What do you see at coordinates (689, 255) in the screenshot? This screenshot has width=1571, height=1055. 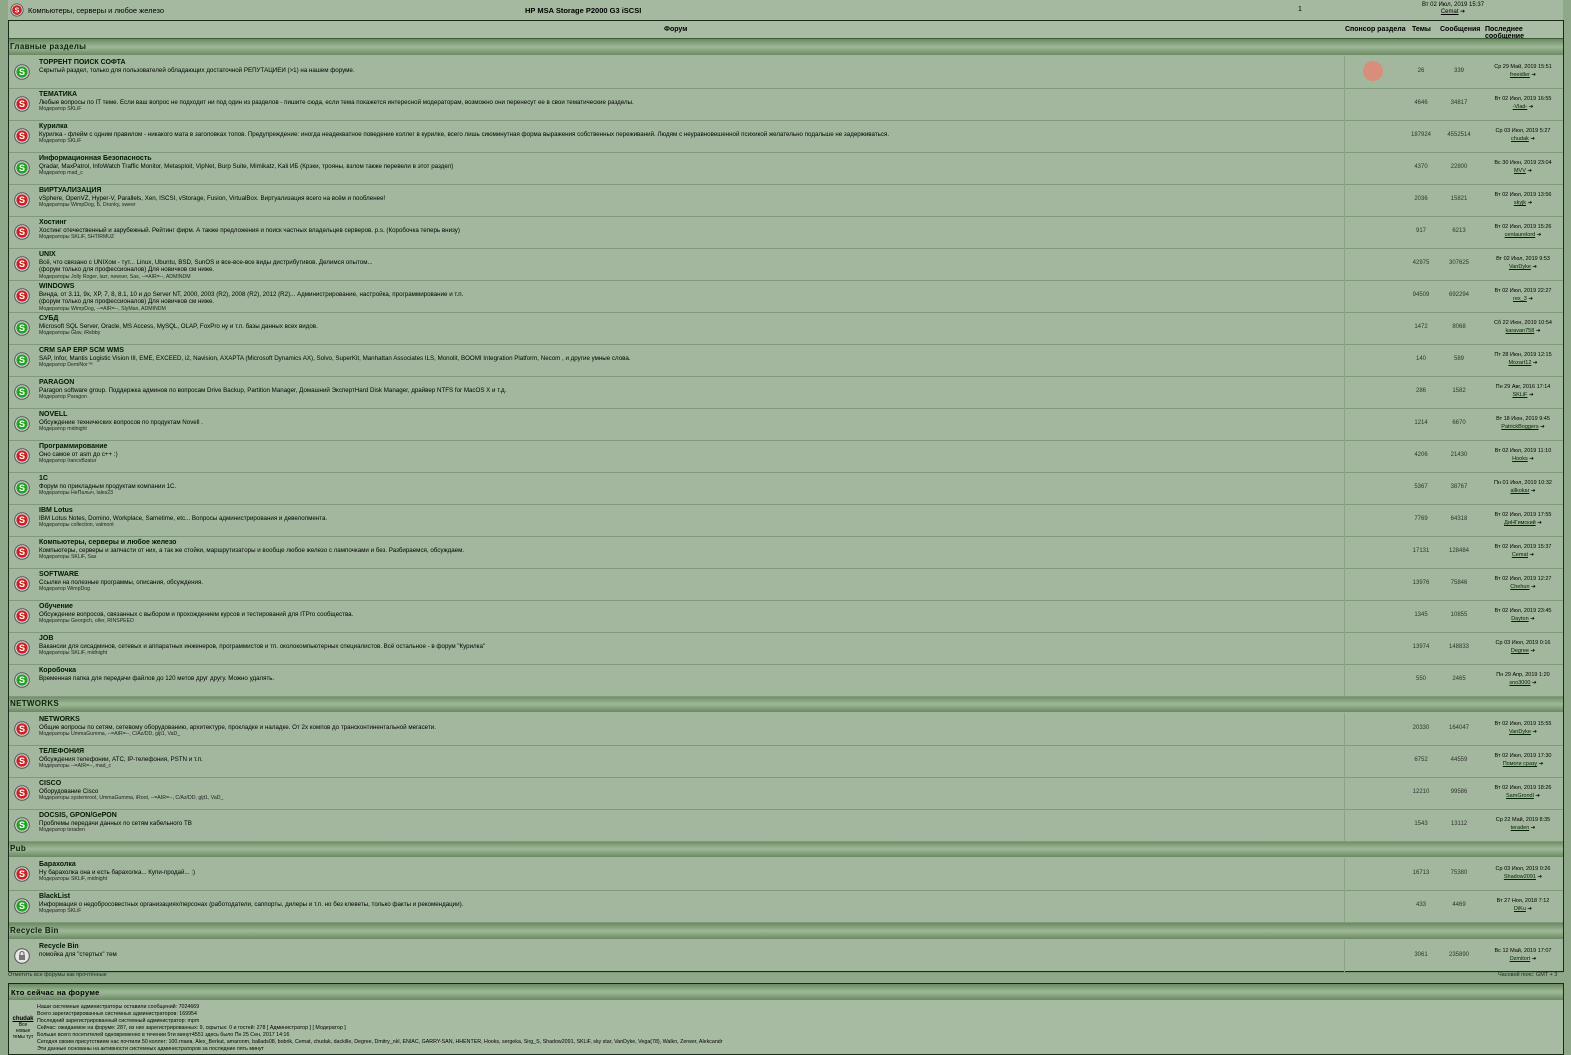 I see `forum-name-link: UNIX` at bounding box center [689, 255].